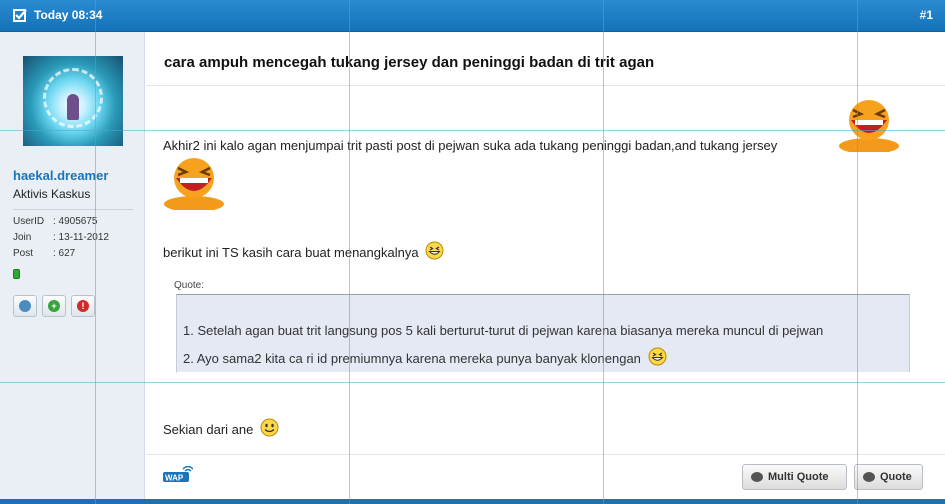  I want to click on plus-icon: +, so click(54, 306).